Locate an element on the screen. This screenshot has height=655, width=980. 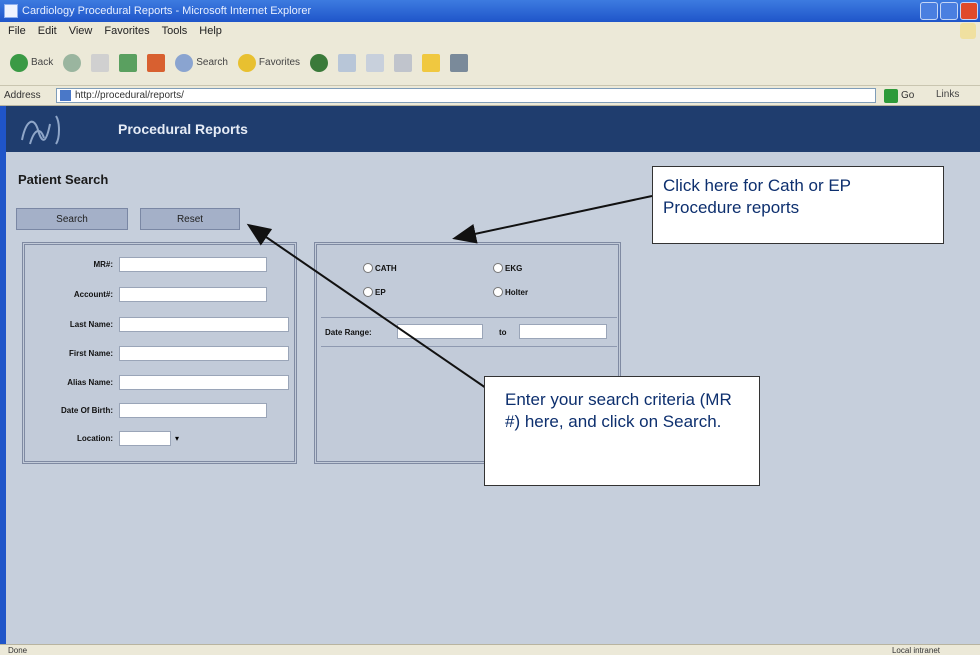
menu-view: View is located at coordinates (81, 31).